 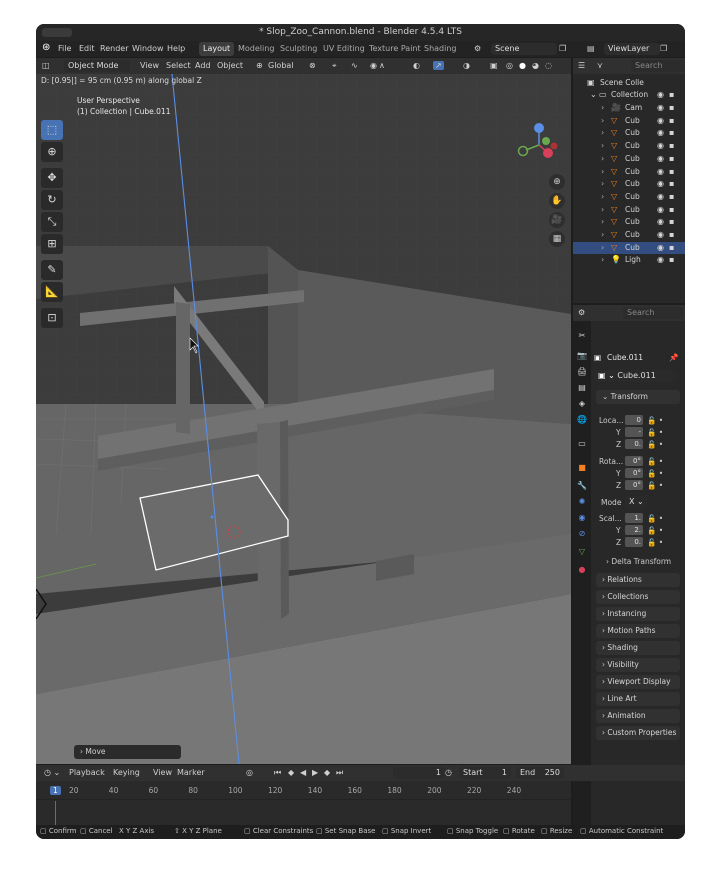 I want to click on pin-icon: 📌, so click(x=673, y=357).